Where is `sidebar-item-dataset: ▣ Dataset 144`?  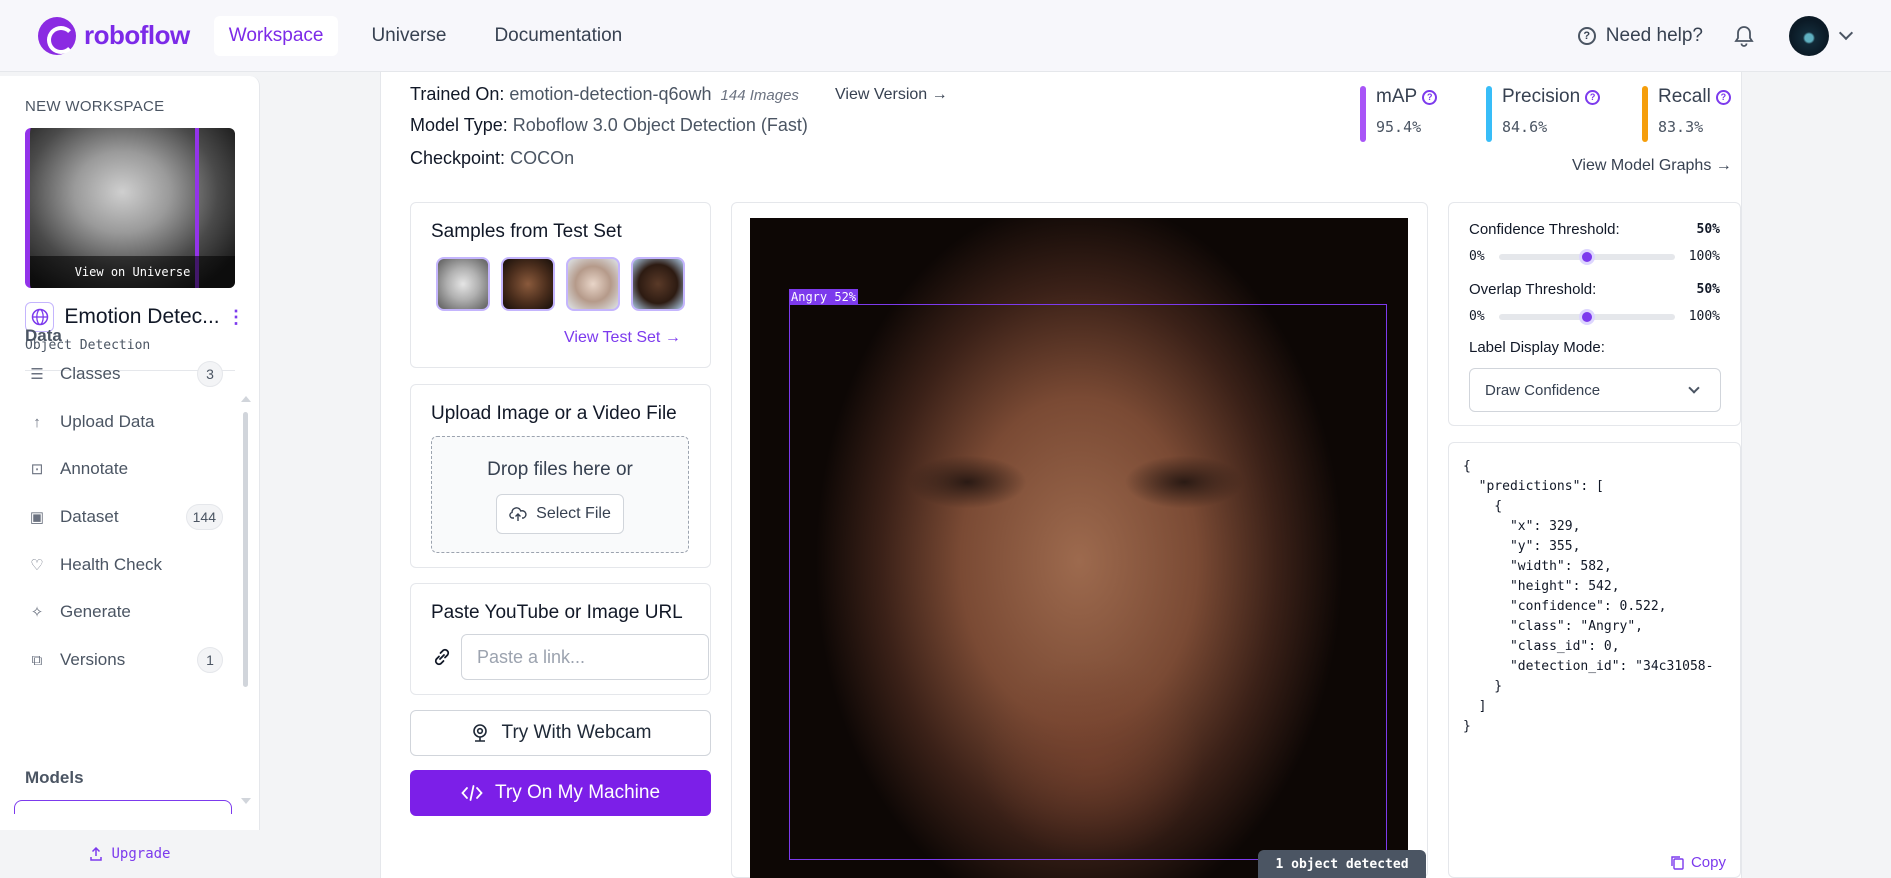
sidebar-item-dataset: ▣ Dataset 144 is located at coordinates (125, 517).